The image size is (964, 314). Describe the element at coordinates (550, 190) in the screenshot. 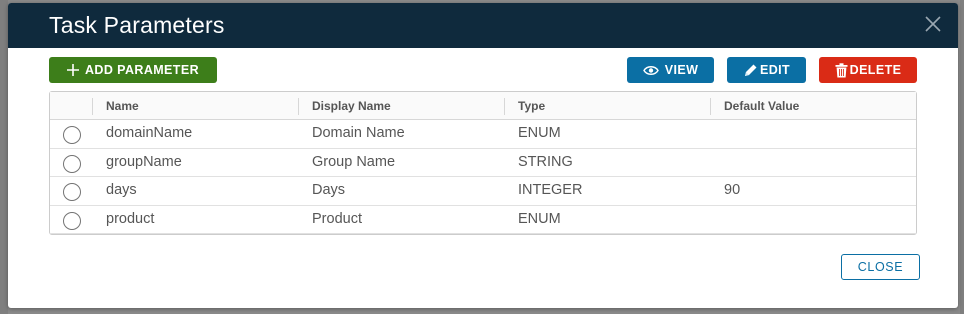

I see `cell-type: INTEGER` at that location.